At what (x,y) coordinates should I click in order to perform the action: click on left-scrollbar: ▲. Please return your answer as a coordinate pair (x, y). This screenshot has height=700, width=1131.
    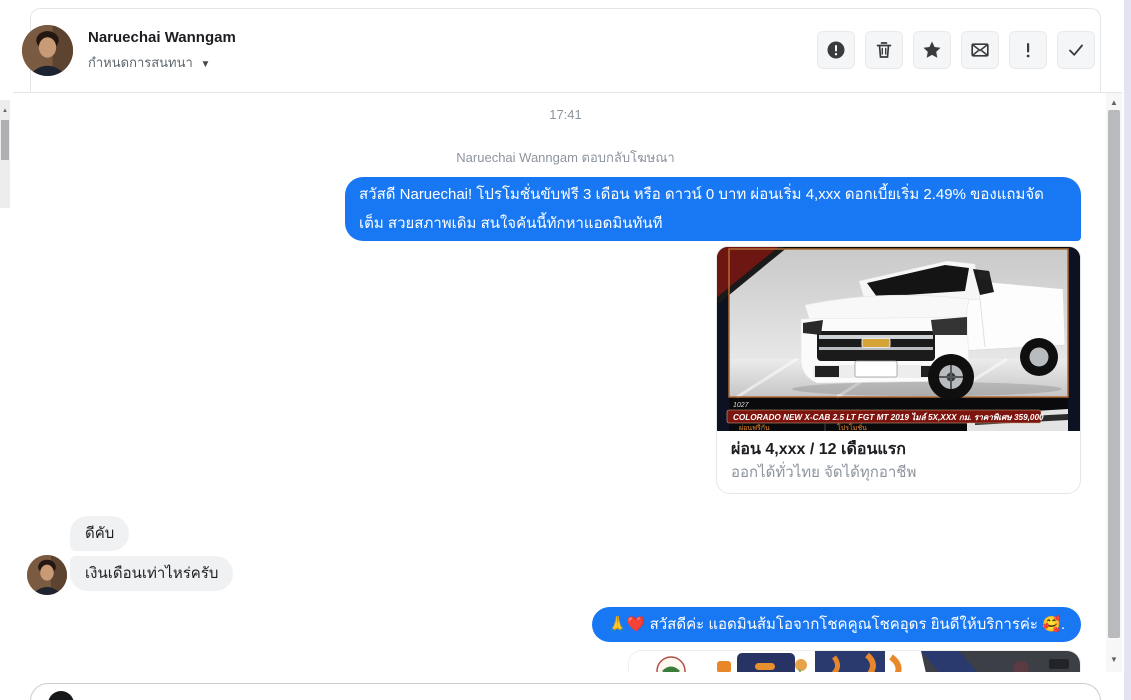
    Looking at the image, I should click on (5, 154).